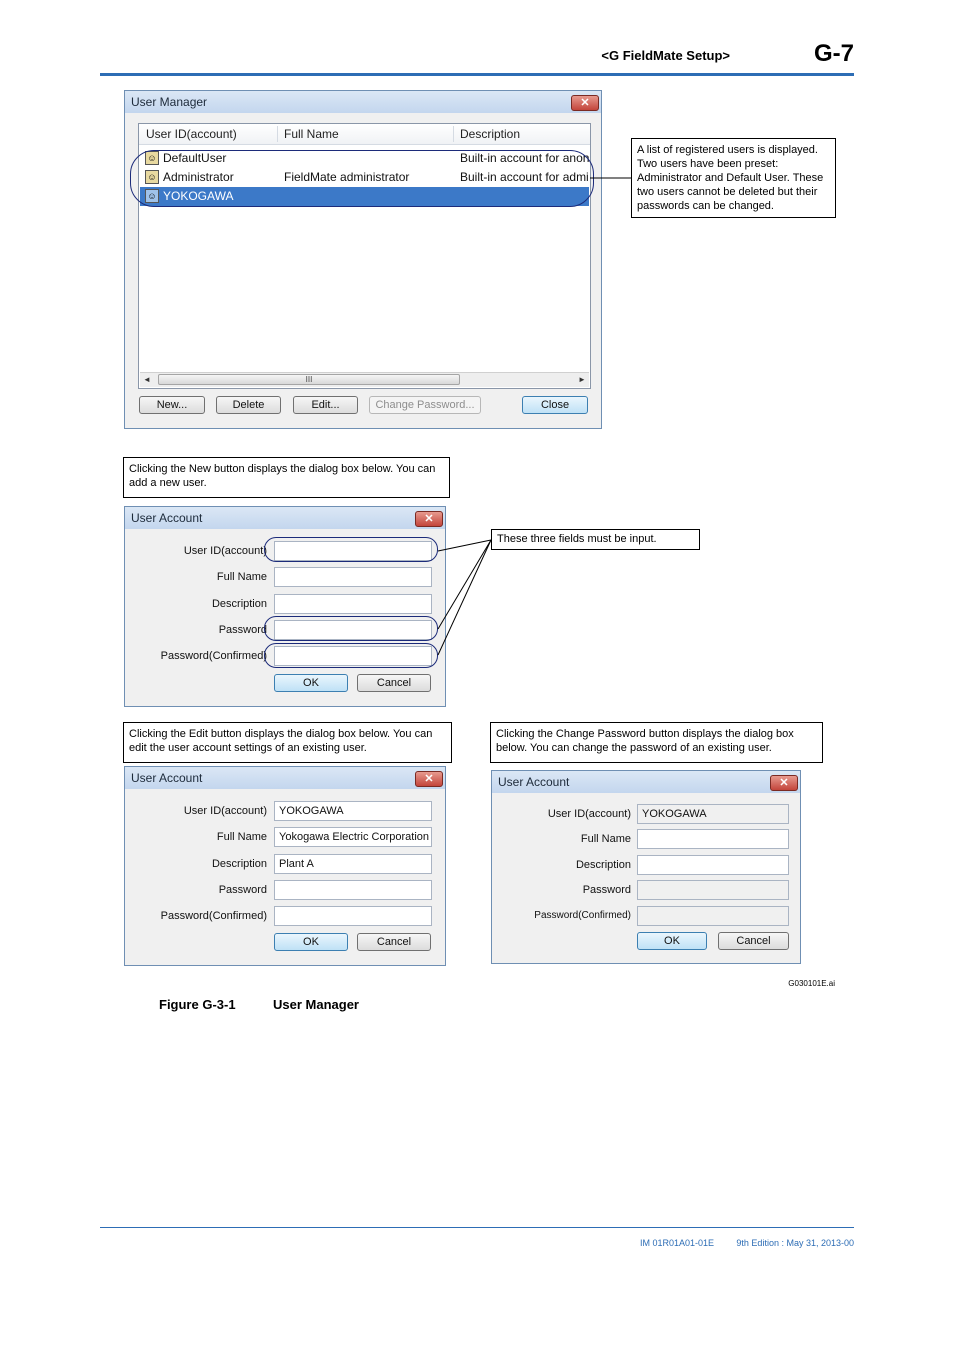  What do you see at coordinates (582, 380) in the screenshot?
I see `scroll-right-icon: ►` at bounding box center [582, 380].